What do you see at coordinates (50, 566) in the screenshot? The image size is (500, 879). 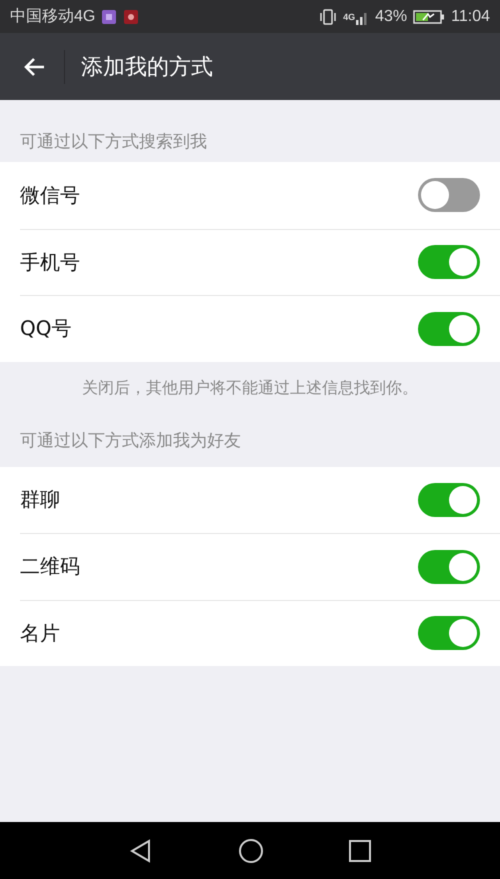 I see `setting-label: 二维码` at bounding box center [50, 566].